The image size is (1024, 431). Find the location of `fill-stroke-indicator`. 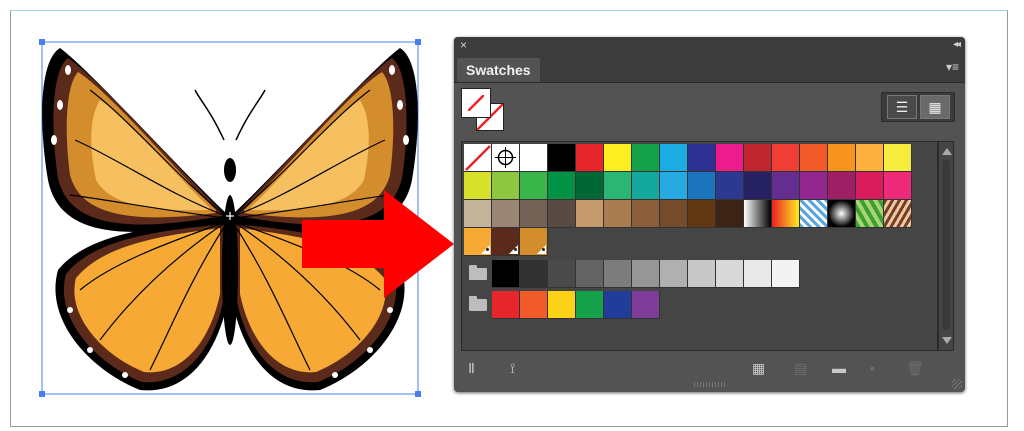

fill-stroke-indicator is located at coordinates (484, 111).